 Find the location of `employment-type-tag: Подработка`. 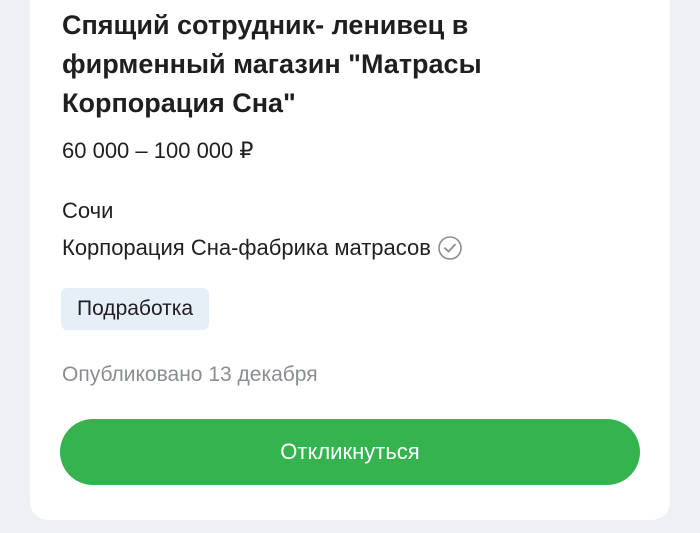

employment-type-tag: Подработка is located at coordinates (135, 309).